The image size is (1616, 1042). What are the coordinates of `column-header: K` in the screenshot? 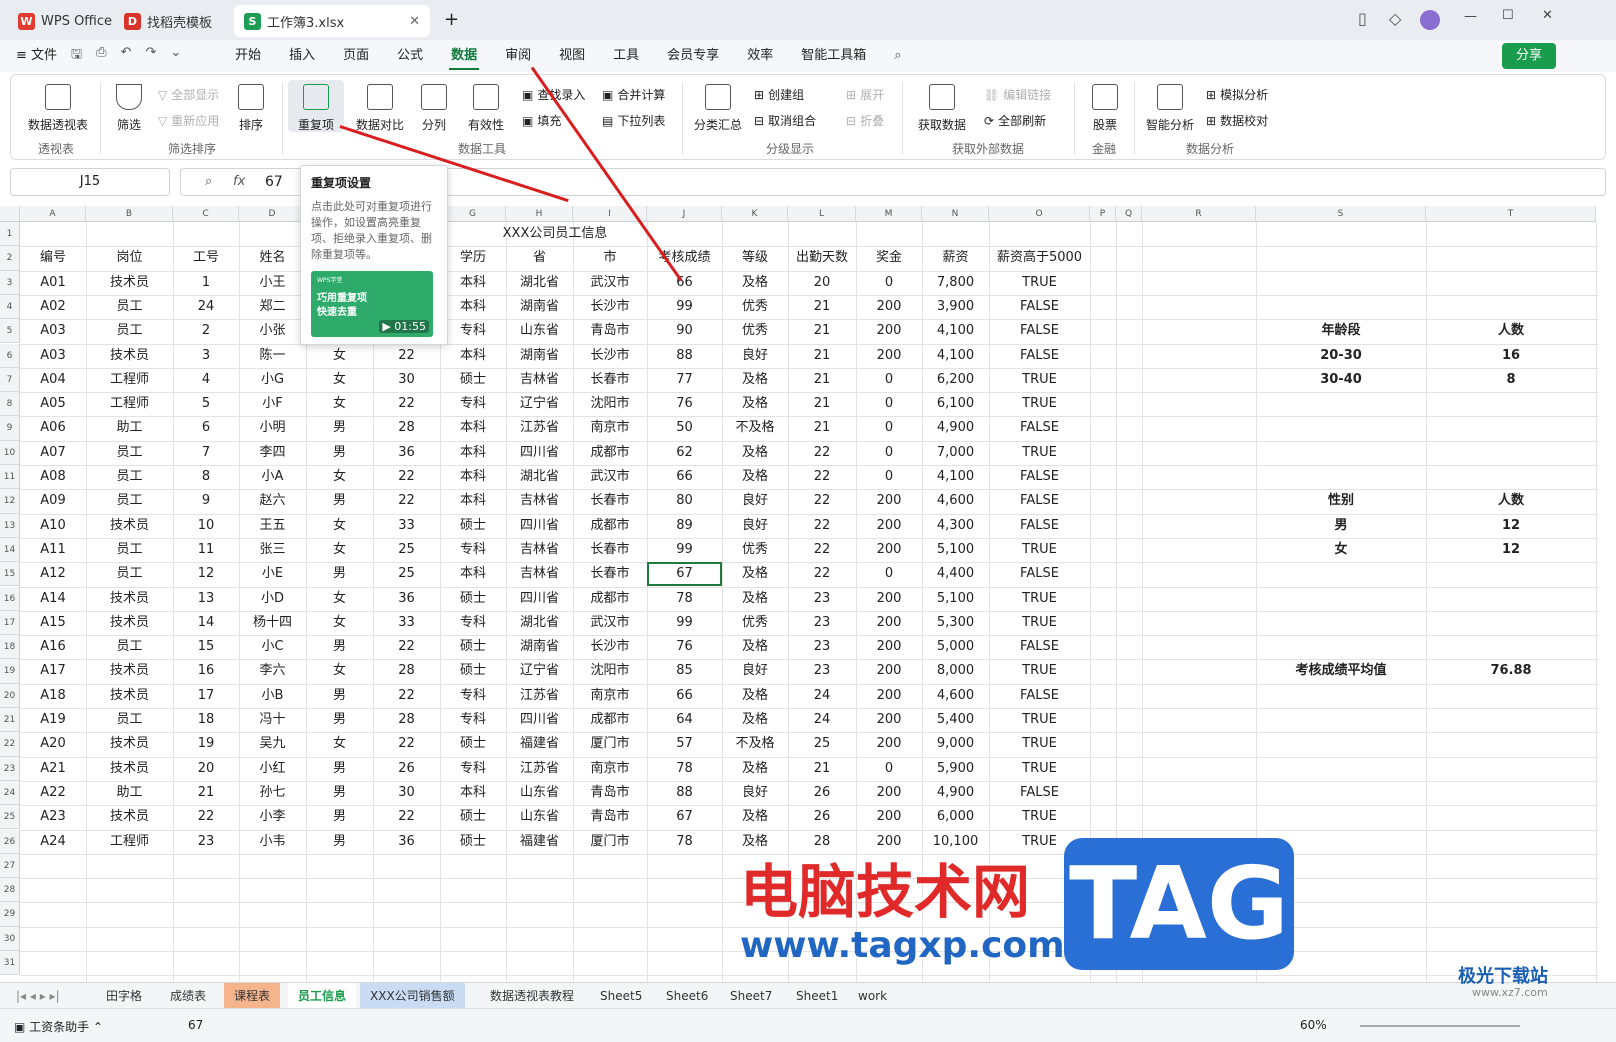 It's located at (755, 214).